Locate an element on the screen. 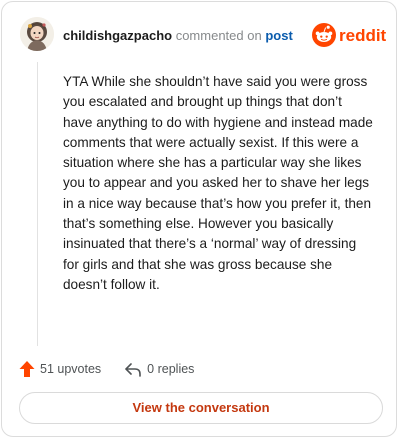  thread-line is located at coordinates (37, 204).